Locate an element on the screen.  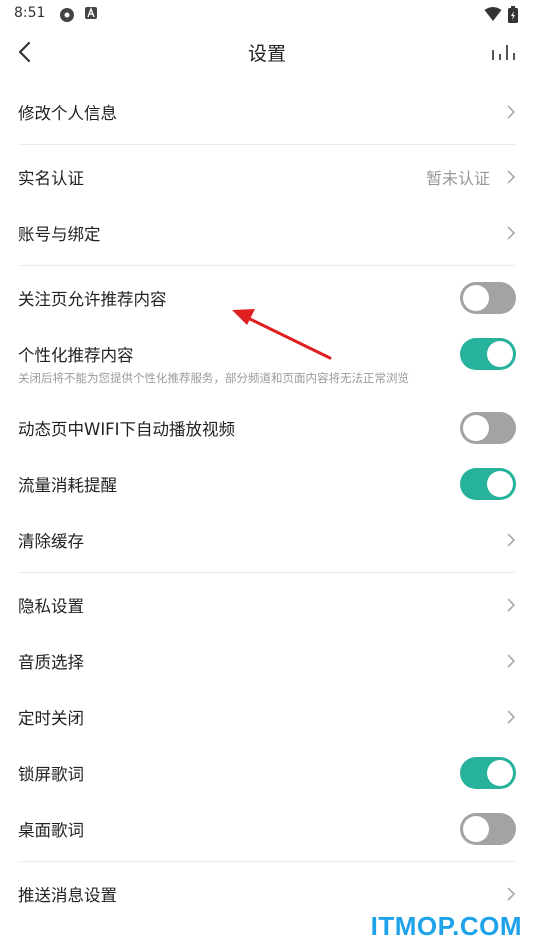
row-label: 个性化推荐内容 is located at coordinates (76, 355).